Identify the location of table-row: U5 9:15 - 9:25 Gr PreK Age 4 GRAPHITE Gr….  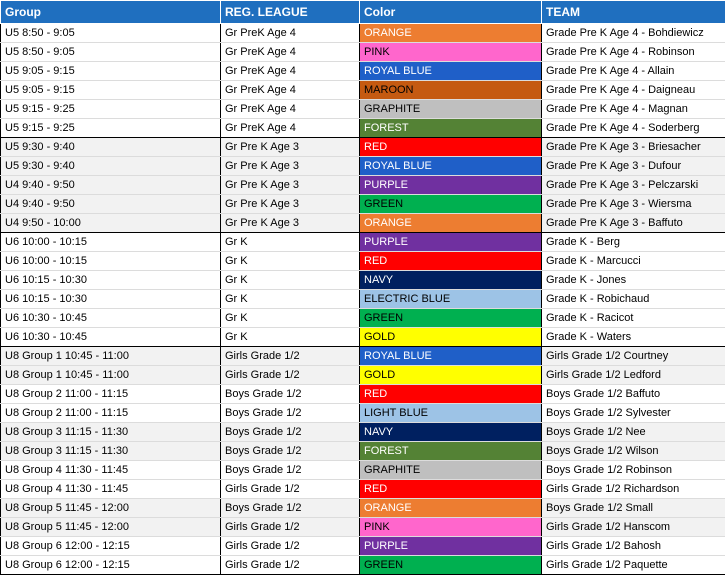
(362, 109).